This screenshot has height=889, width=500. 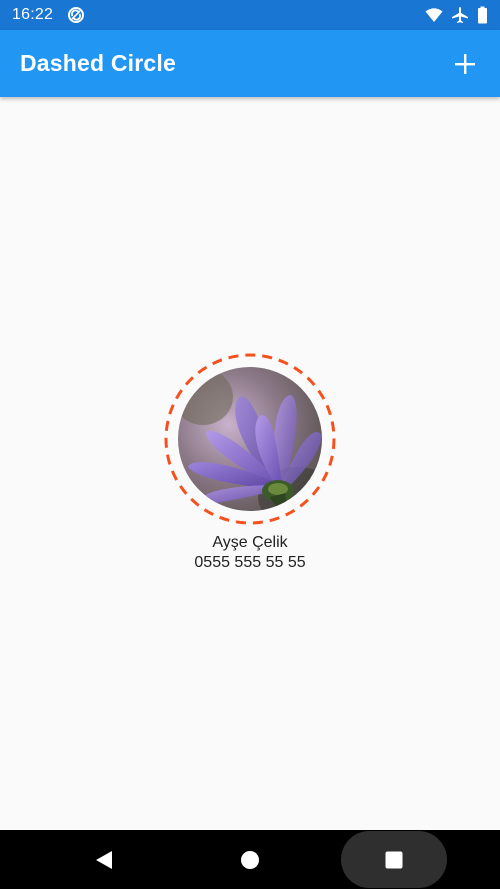 I want to click on navigation-bar, so click(x=250, y=859).